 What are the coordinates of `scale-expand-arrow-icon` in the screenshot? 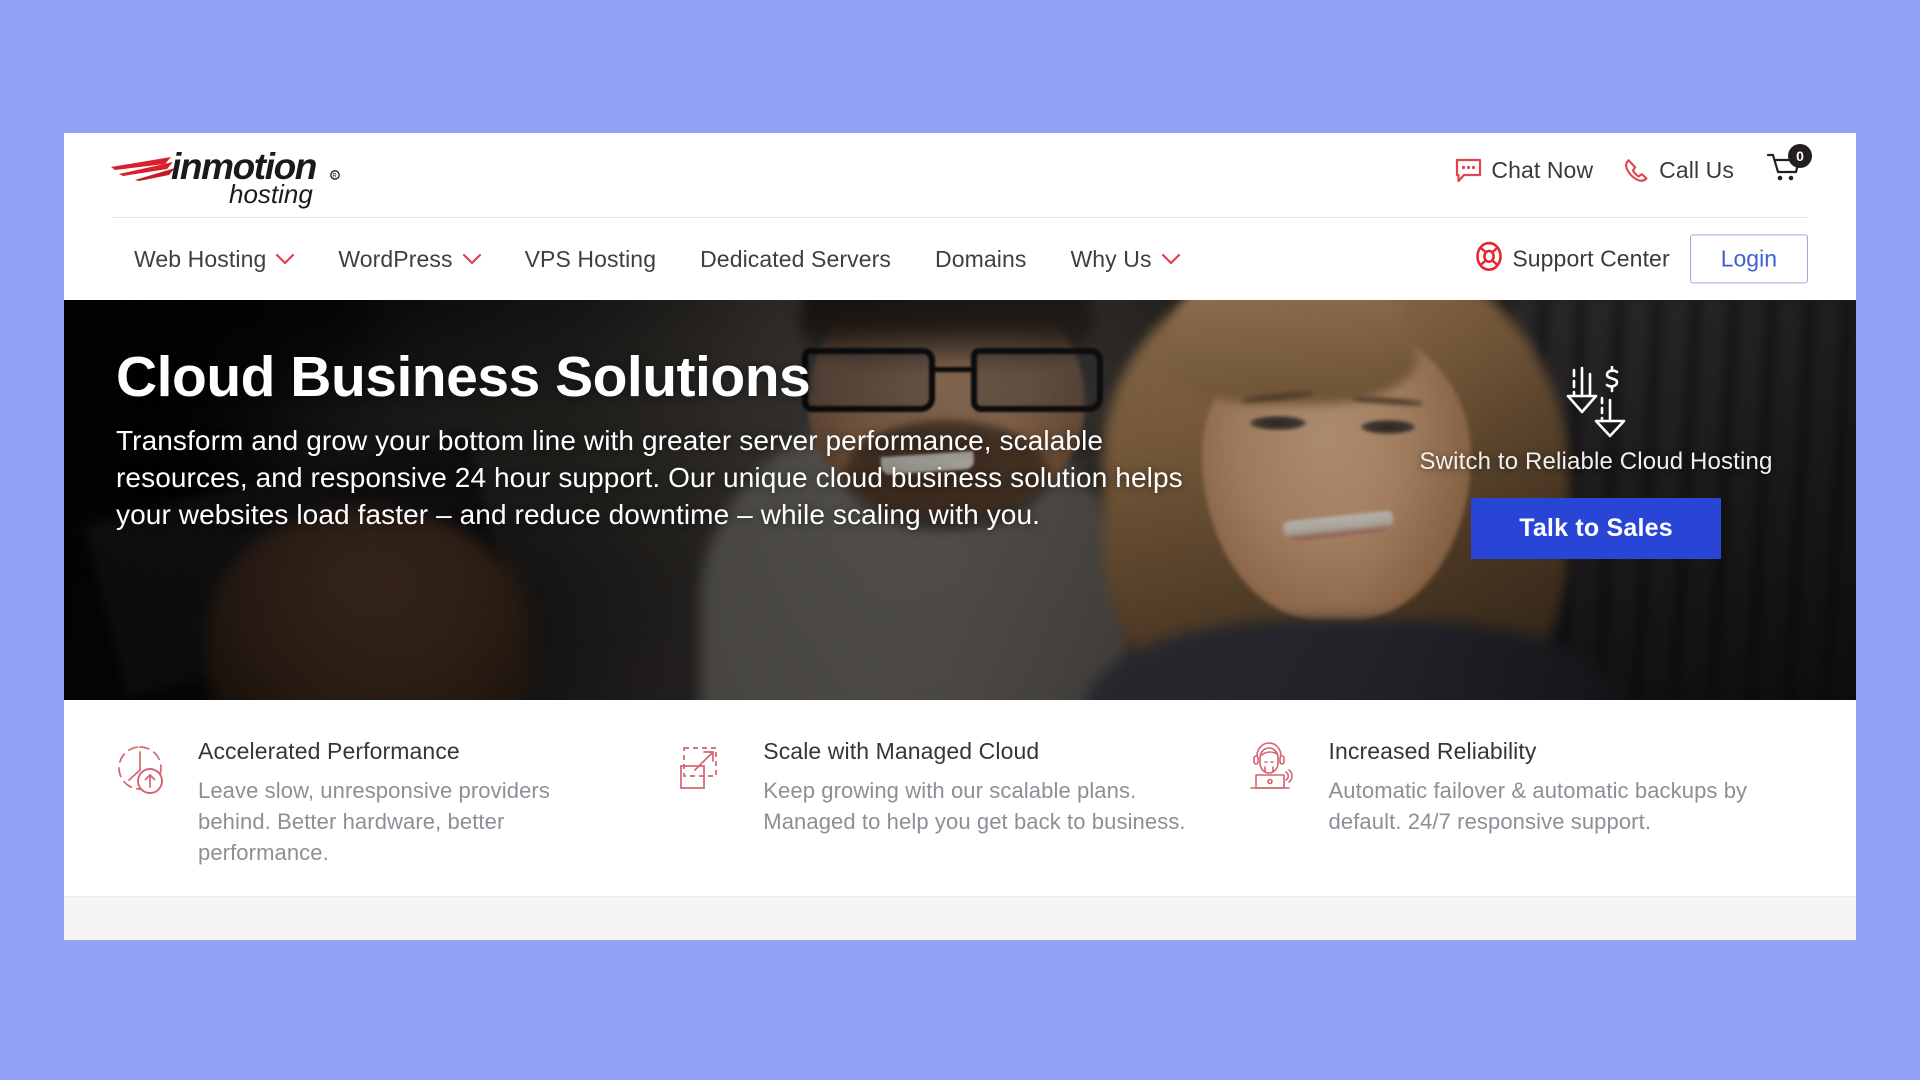 It's located at (707, 803).